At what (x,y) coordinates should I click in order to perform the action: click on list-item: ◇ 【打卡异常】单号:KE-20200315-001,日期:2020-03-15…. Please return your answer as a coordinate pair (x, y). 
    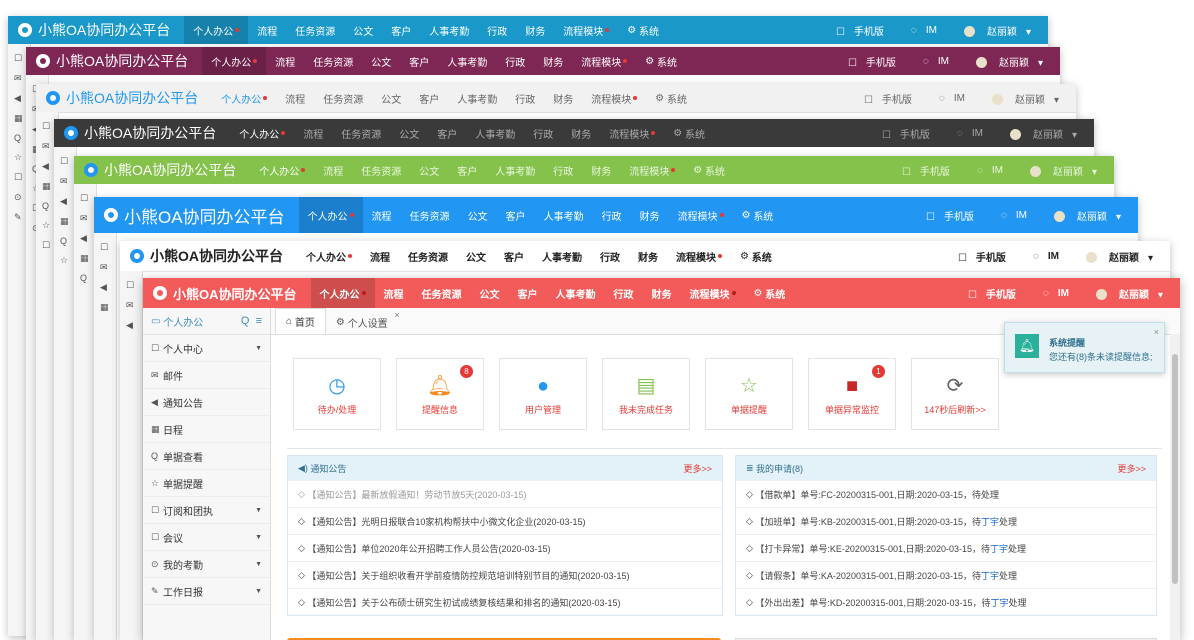
    Looking at the image, I should click on (946, 547).